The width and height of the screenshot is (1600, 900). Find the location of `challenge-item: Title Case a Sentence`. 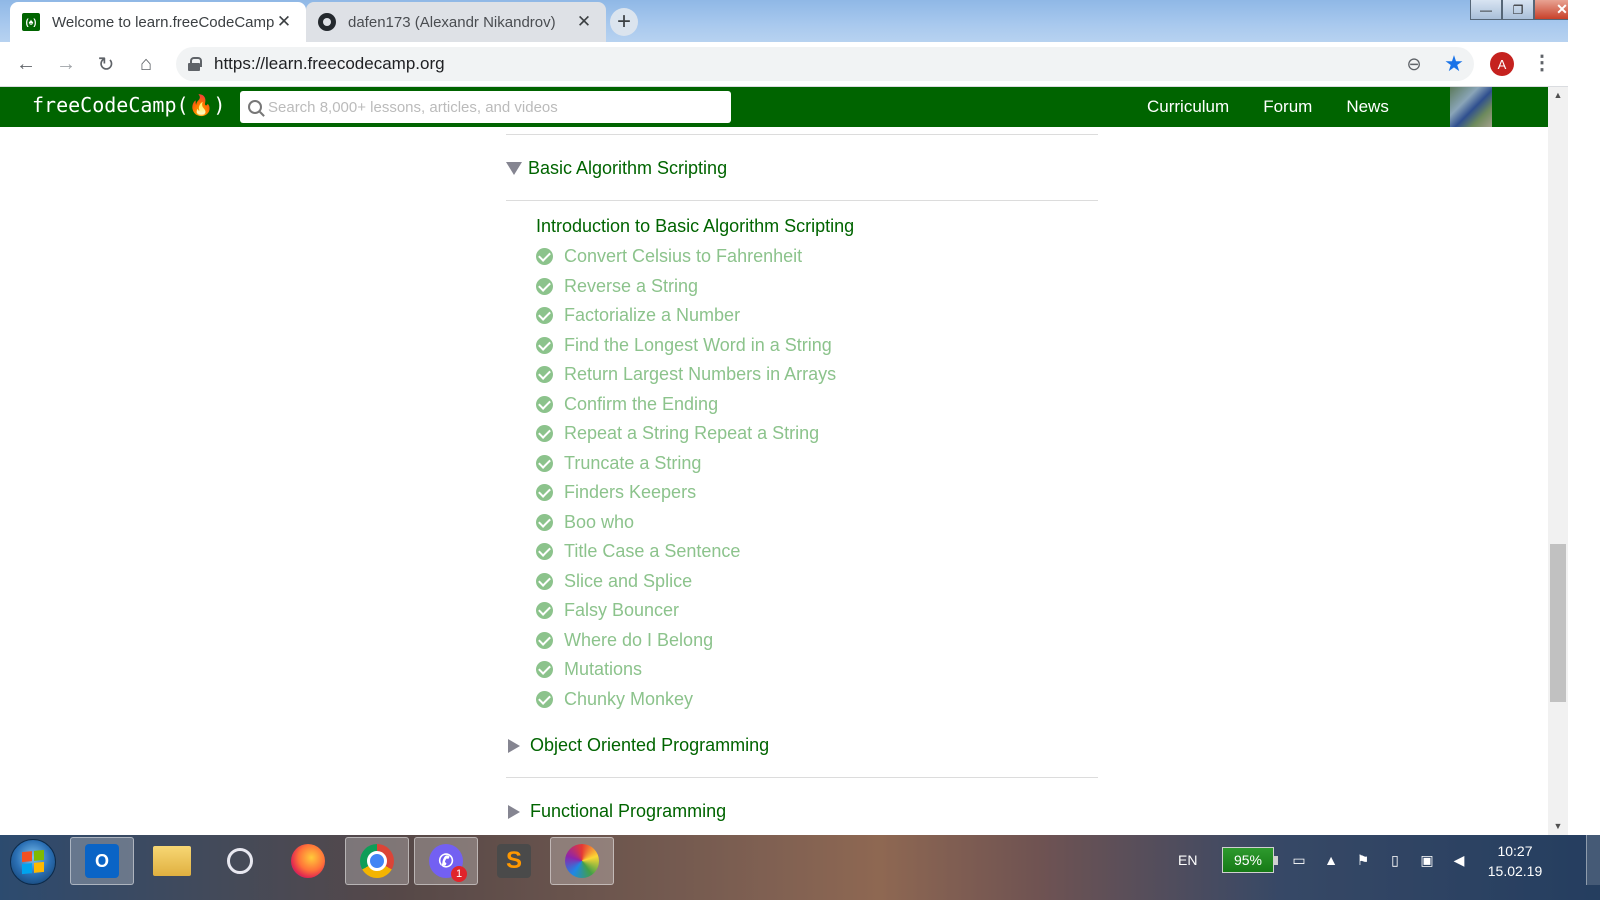

challenge-item: Title Case a Sentence is located at coordinates (686, 552).